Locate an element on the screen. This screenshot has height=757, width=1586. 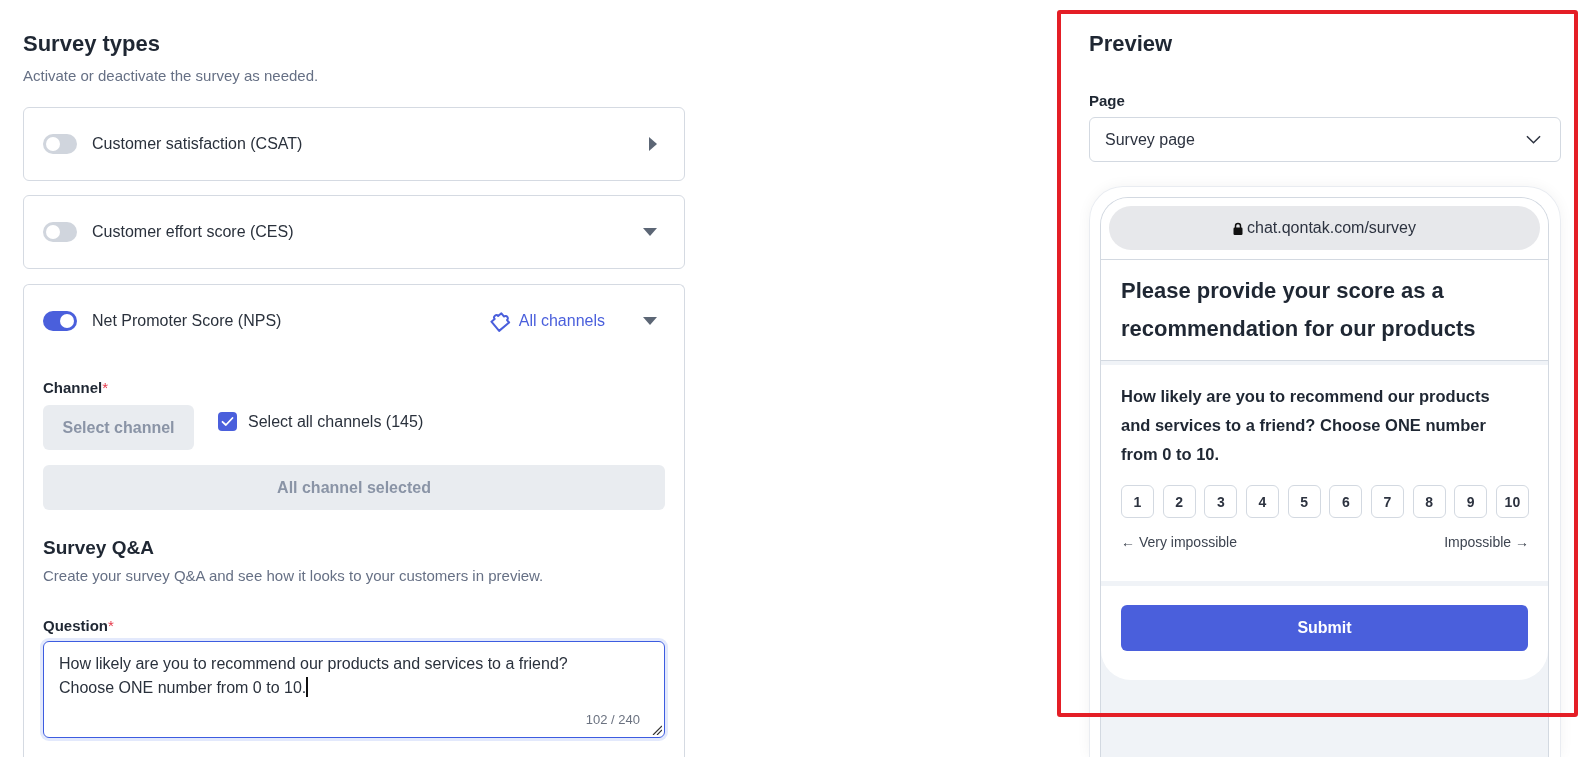
section-title: Survey types is located at coordinates (92, 44).